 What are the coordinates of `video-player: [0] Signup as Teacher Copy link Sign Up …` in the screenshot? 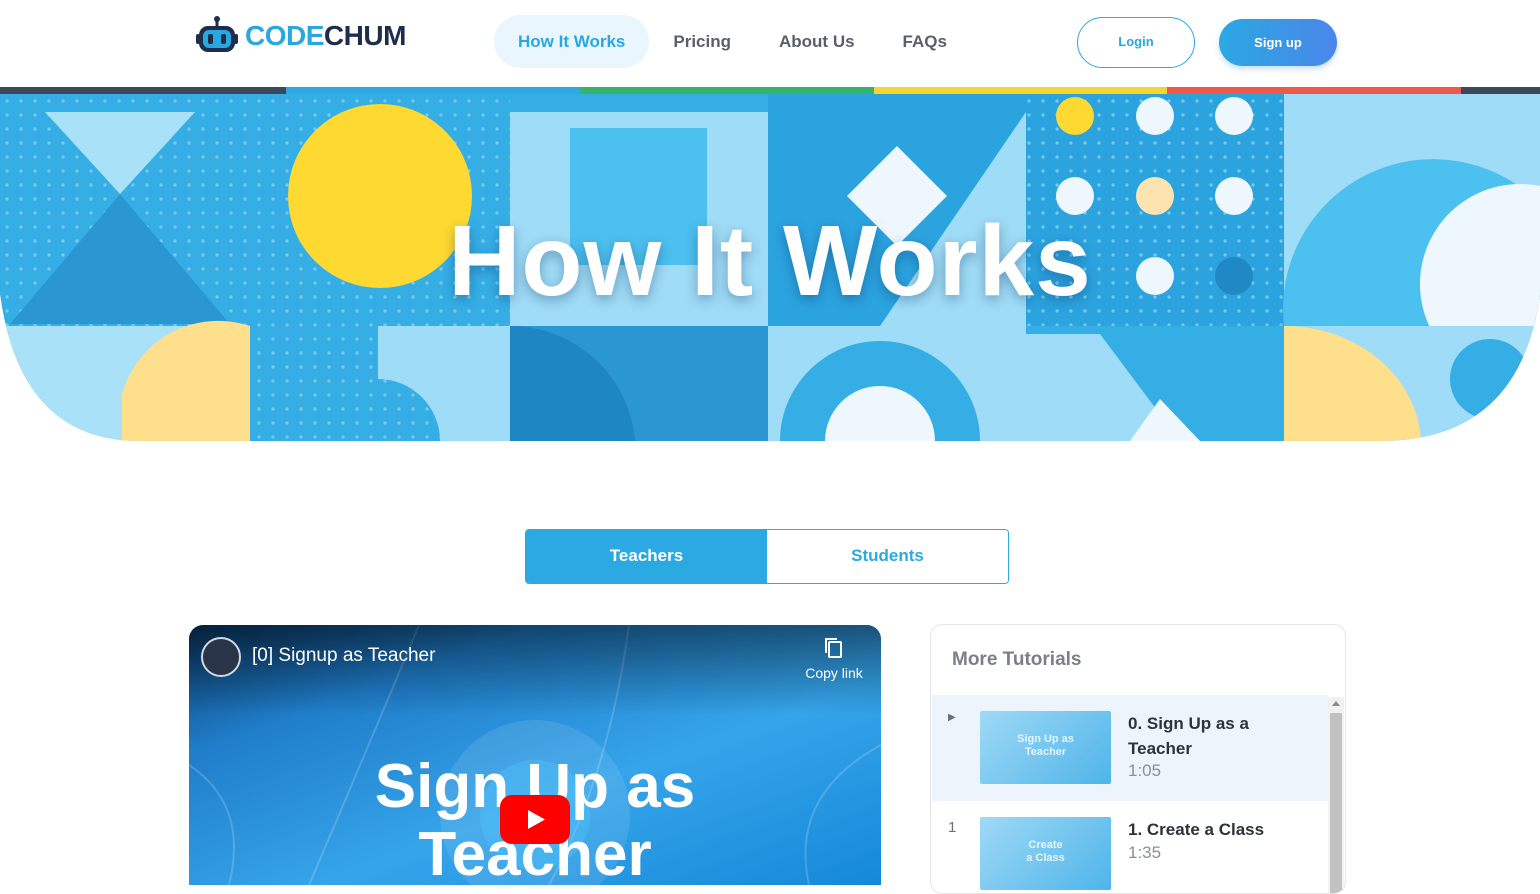 It's located at (535, 755).